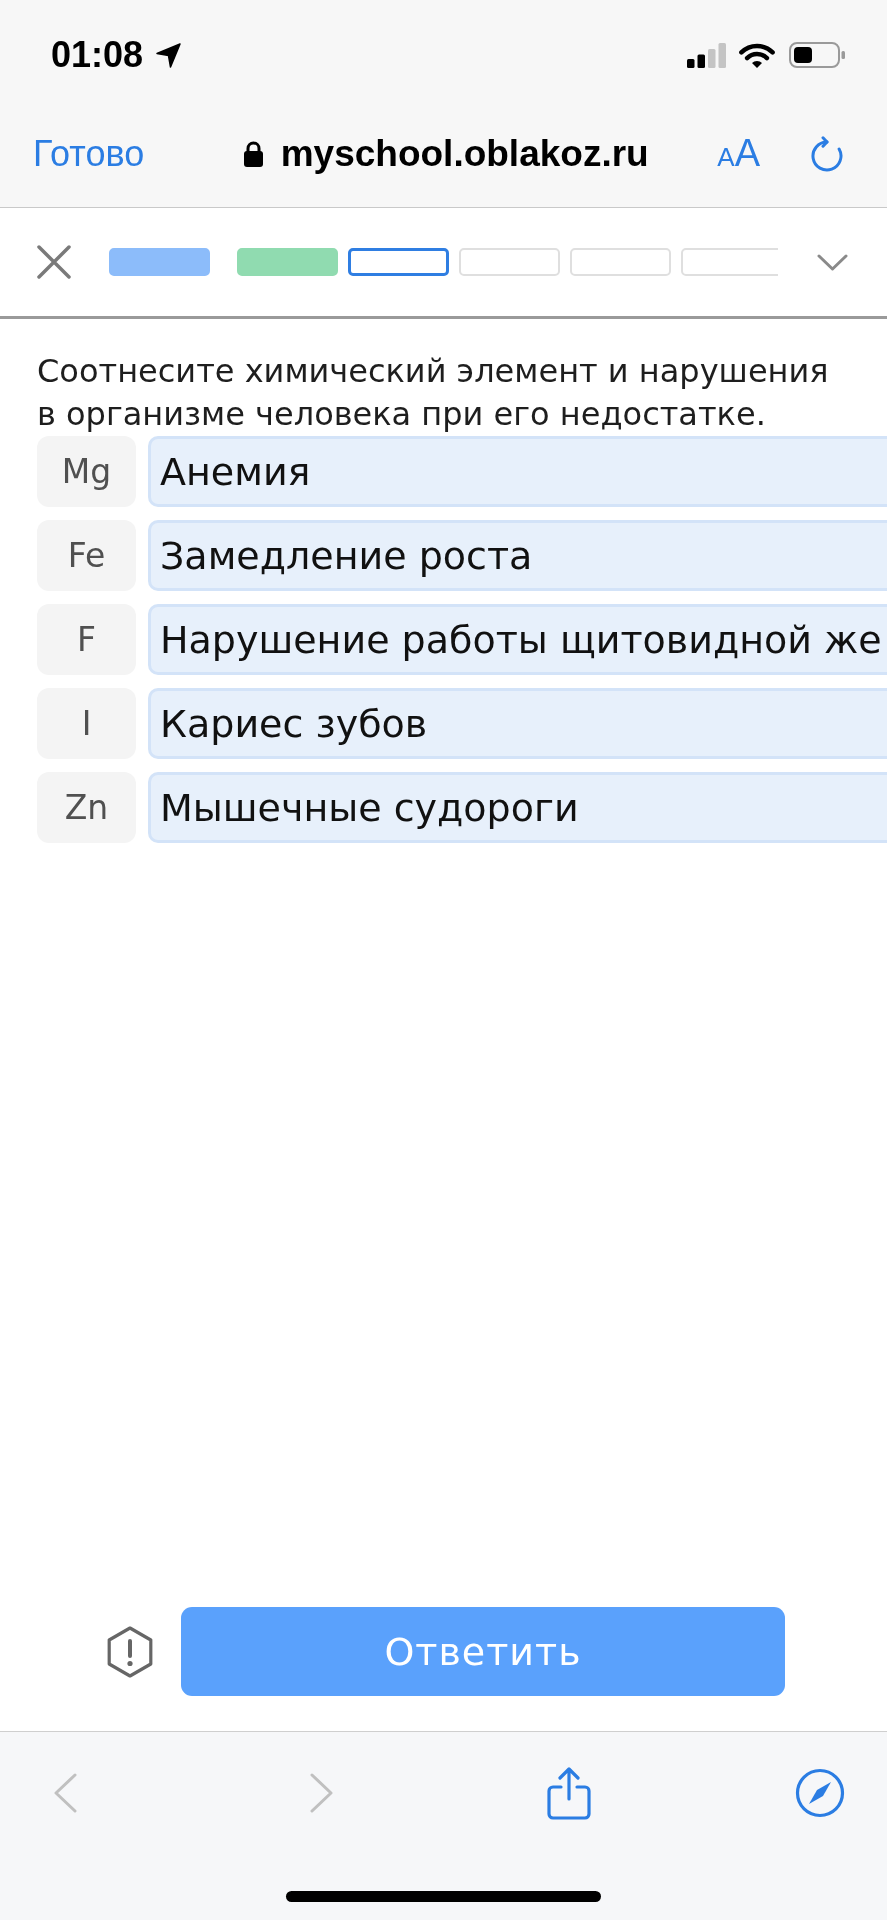 The height and width of the screenshot is (1920, 887). What do you see at coordinates (86, 555) in the screenshot?
I see `element-label: Fe` at bounding box center [86, 555].